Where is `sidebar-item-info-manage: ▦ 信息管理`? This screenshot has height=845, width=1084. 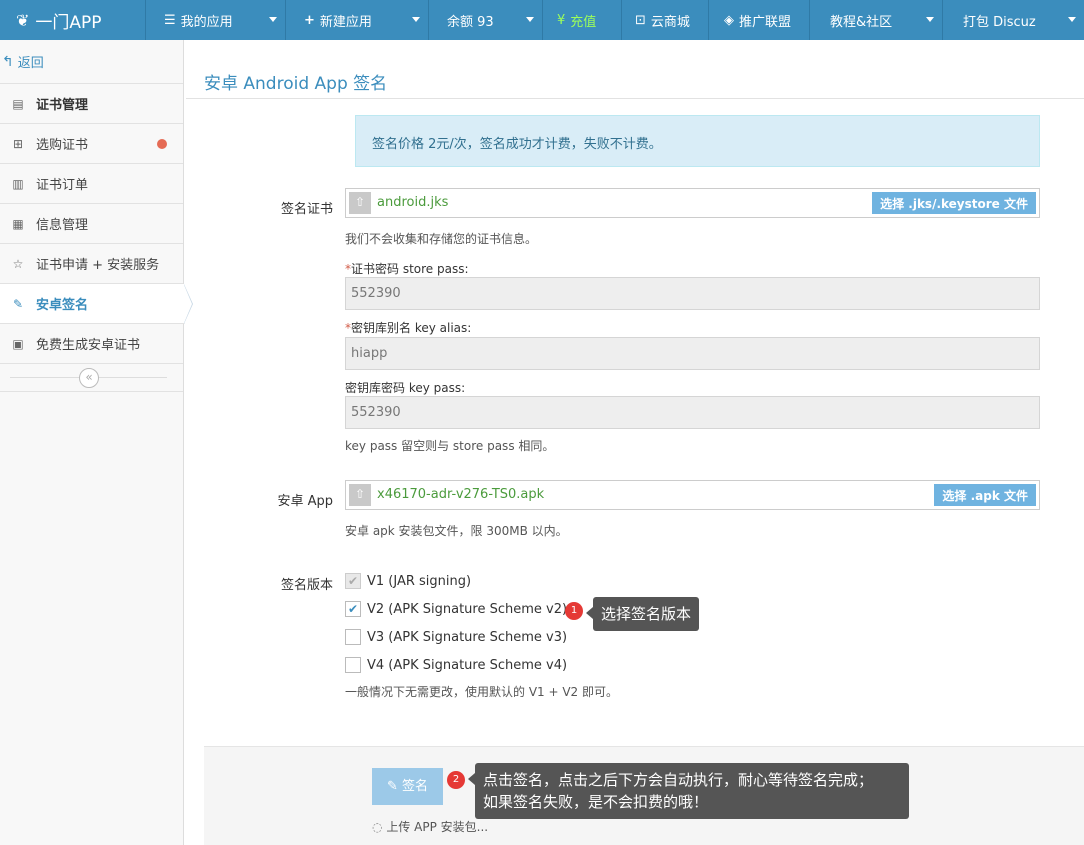 sidebar-item-info-manage: ▦ 信息管理 is located at coordinates (91, 224).